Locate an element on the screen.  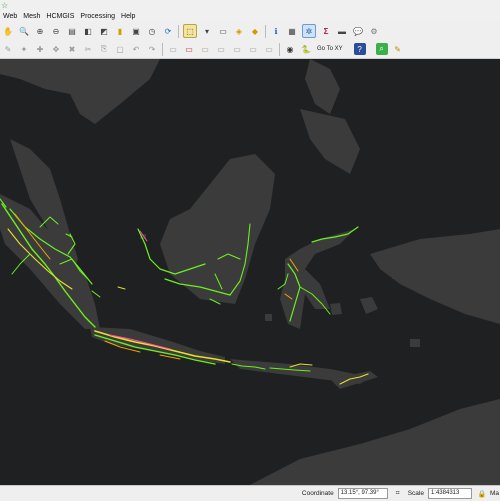
measure-icon: ▬ is located at coordinates (342, 31).